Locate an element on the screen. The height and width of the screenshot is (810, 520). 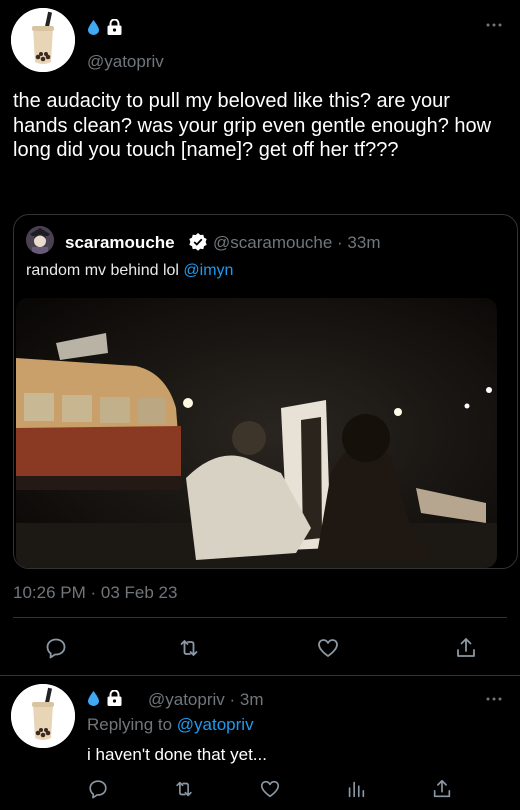
mention-link: @imyn is located at coordinates (208, 270).